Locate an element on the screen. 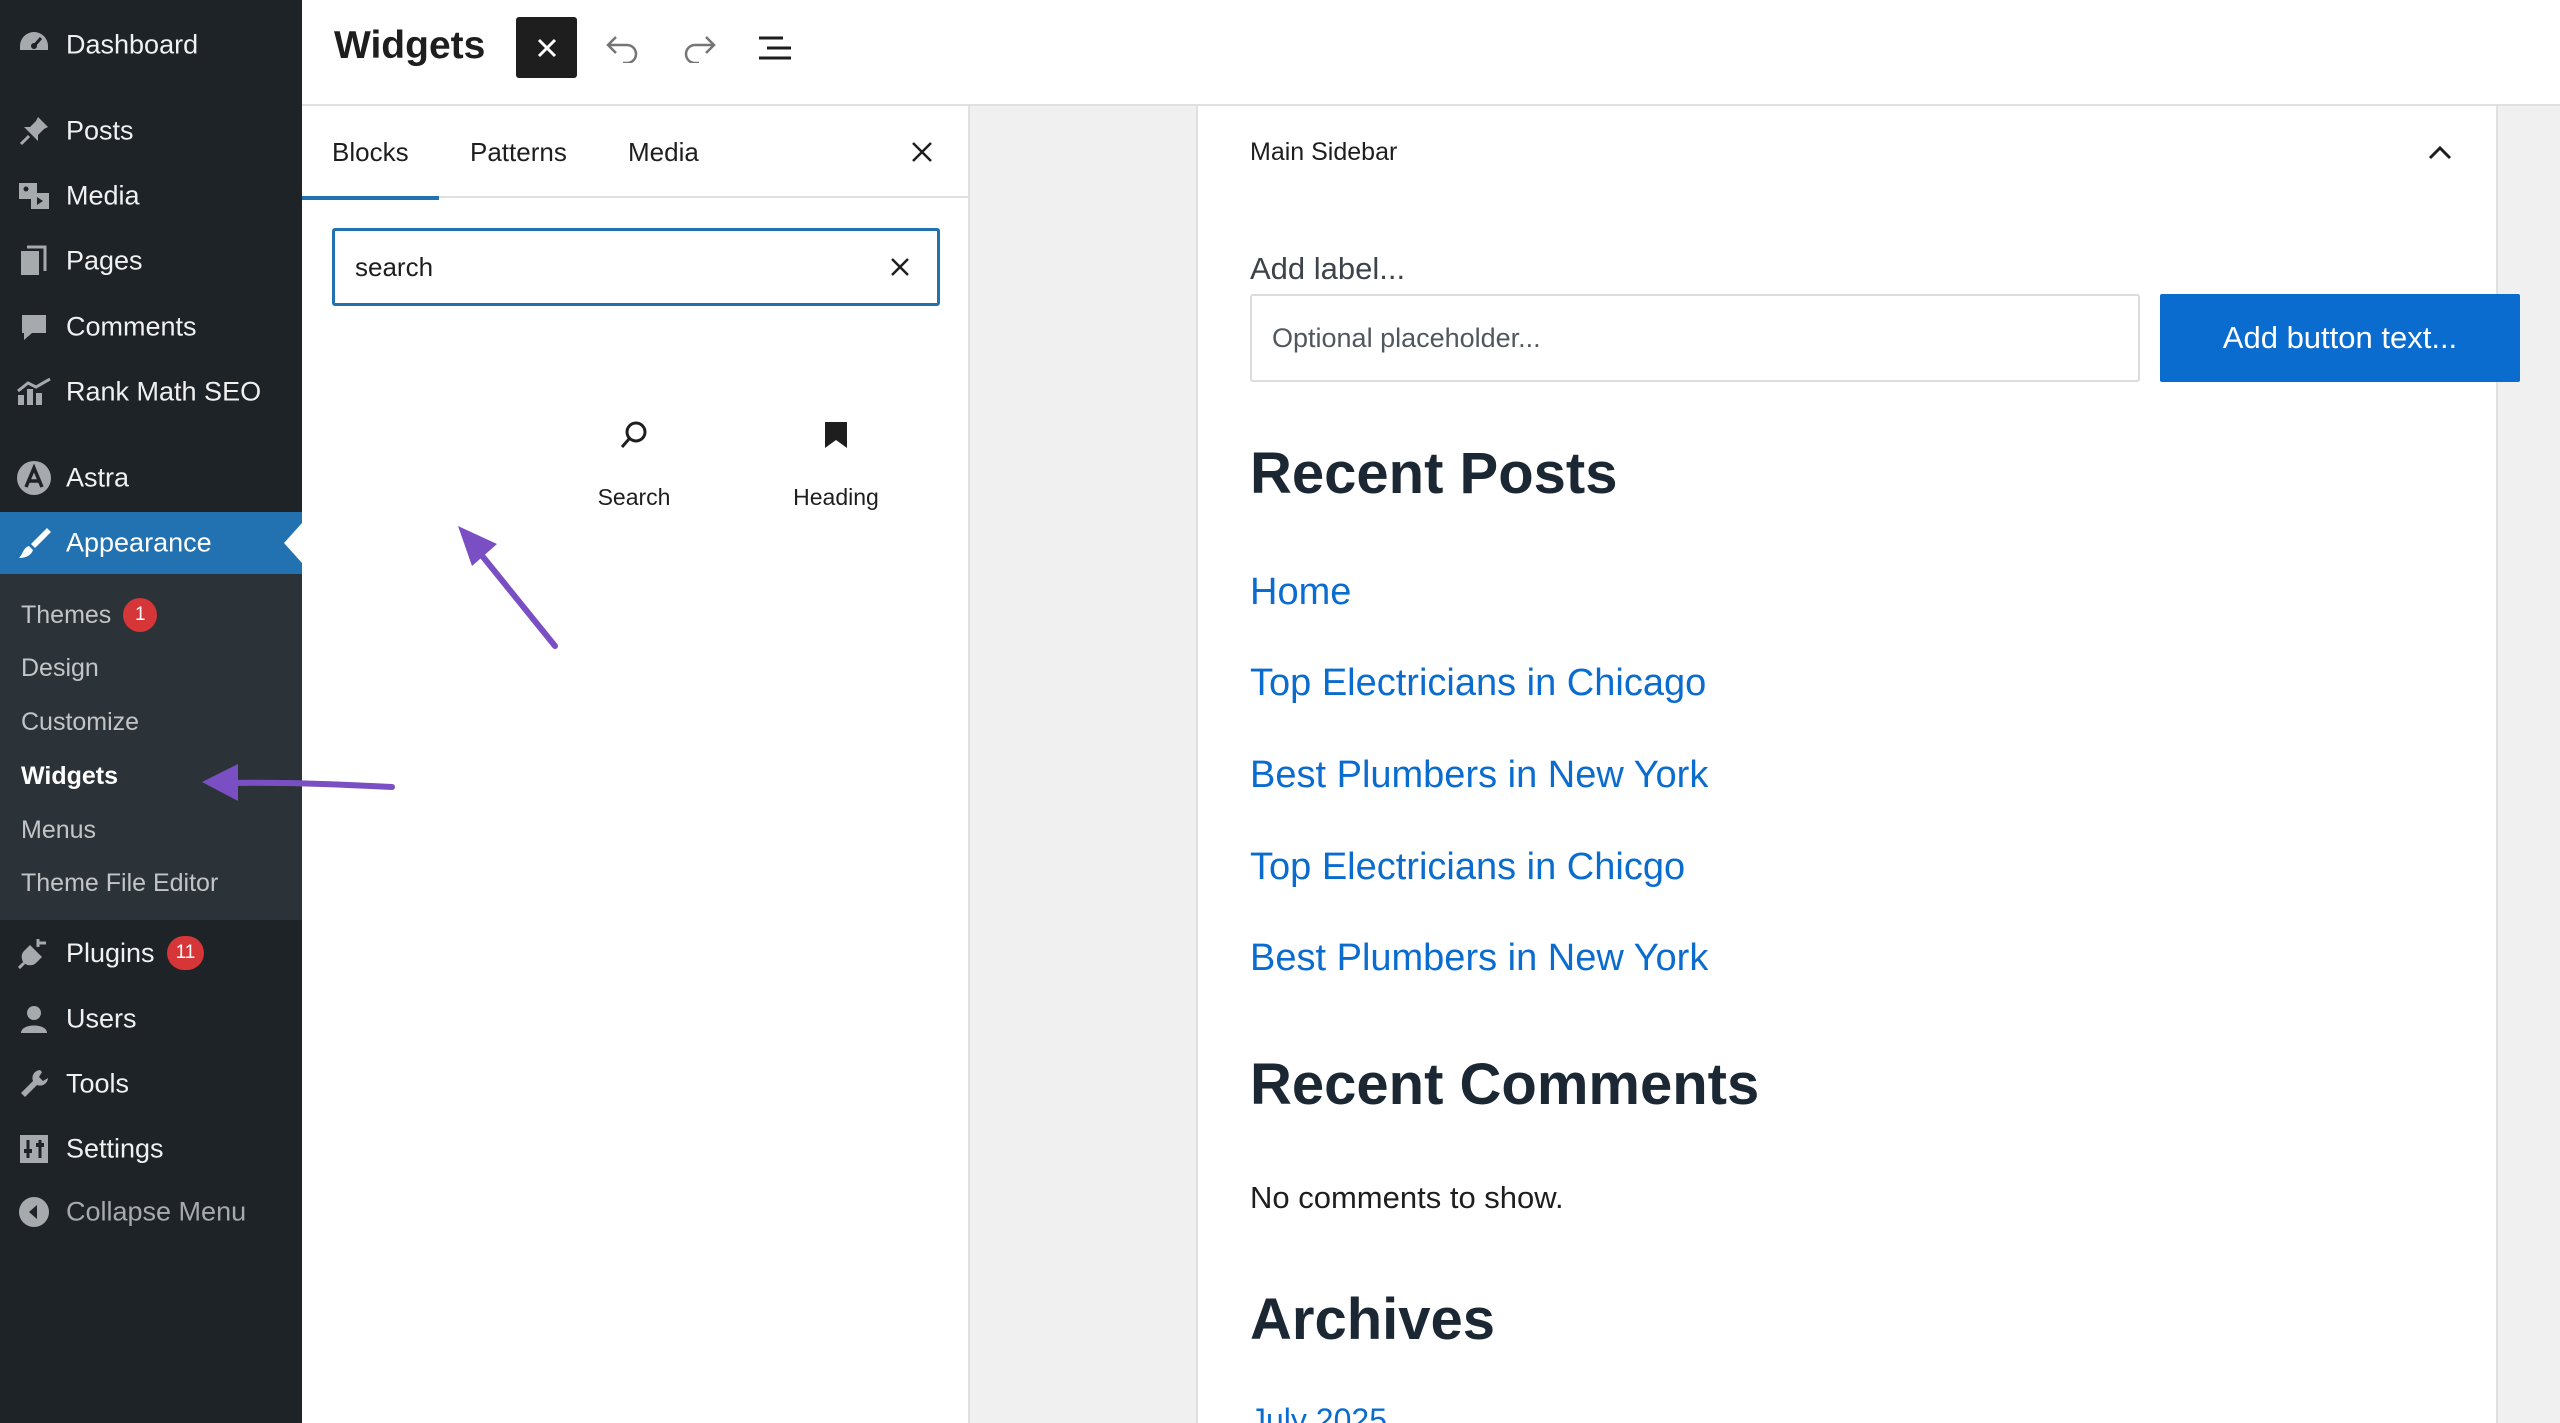 The height and width of the screenshot is (1423, 2560). chart-icon is located at coordinates (34, 392).